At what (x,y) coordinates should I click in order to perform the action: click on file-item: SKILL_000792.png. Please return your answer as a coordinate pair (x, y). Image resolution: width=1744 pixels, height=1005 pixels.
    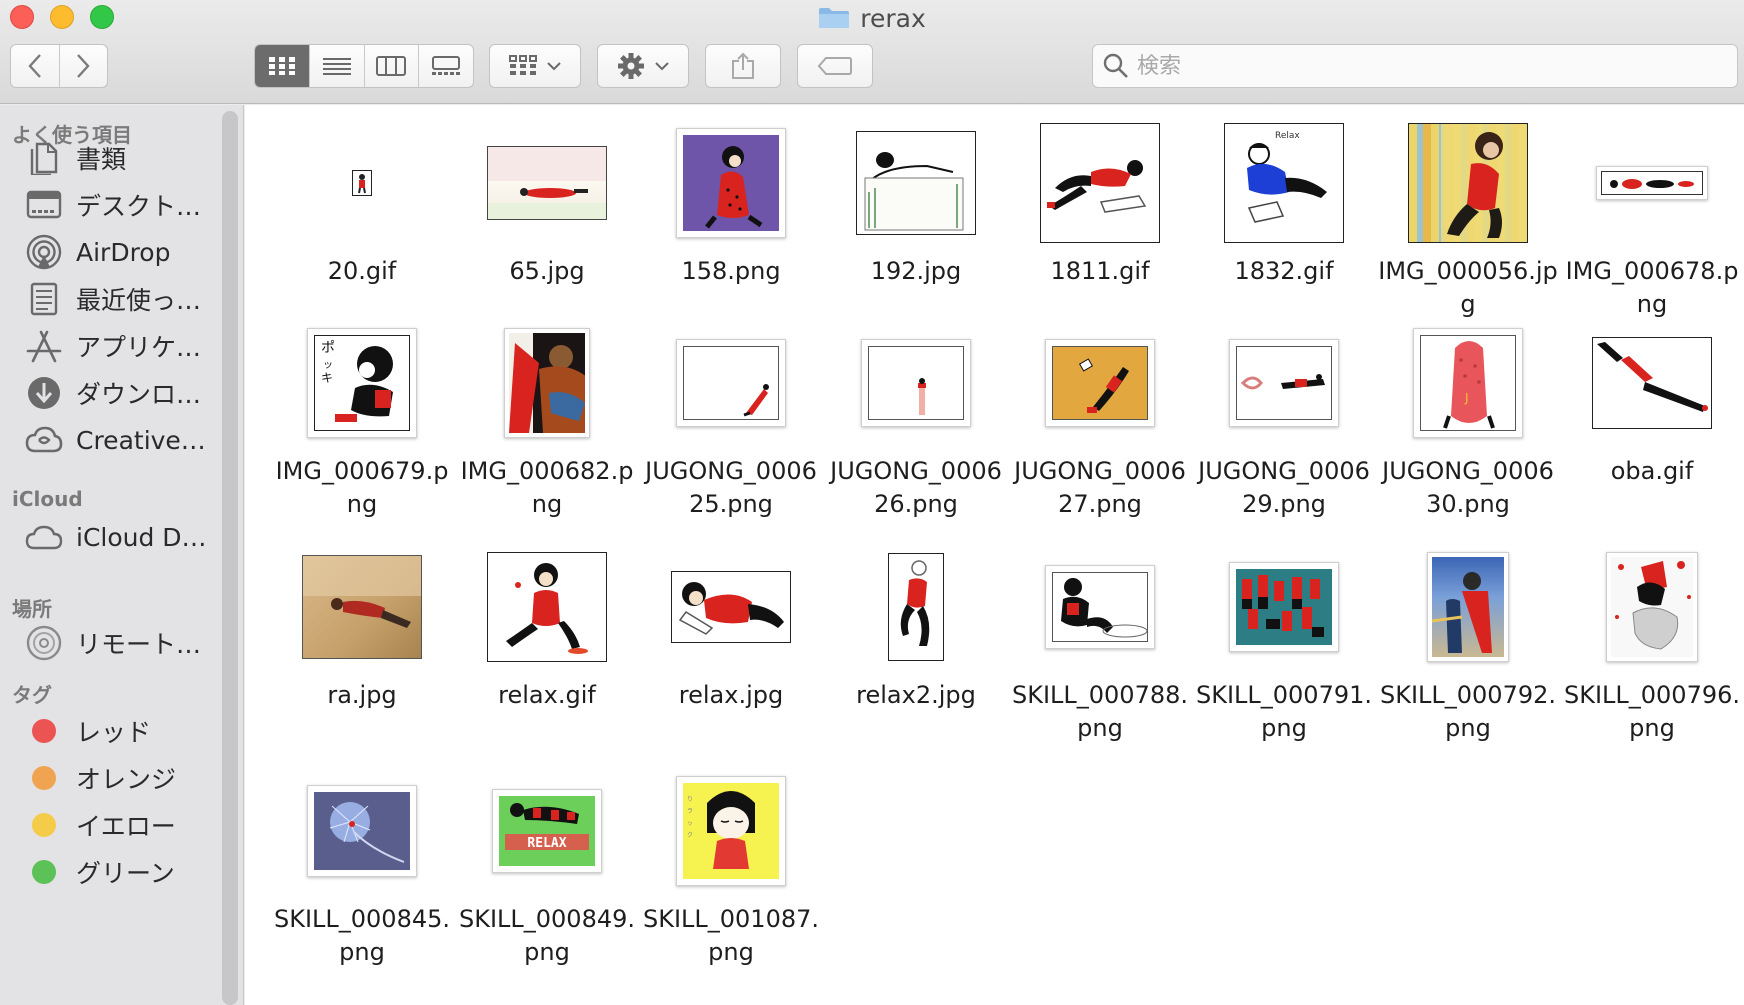
    Looking at the image, I should click on (1468, 647).